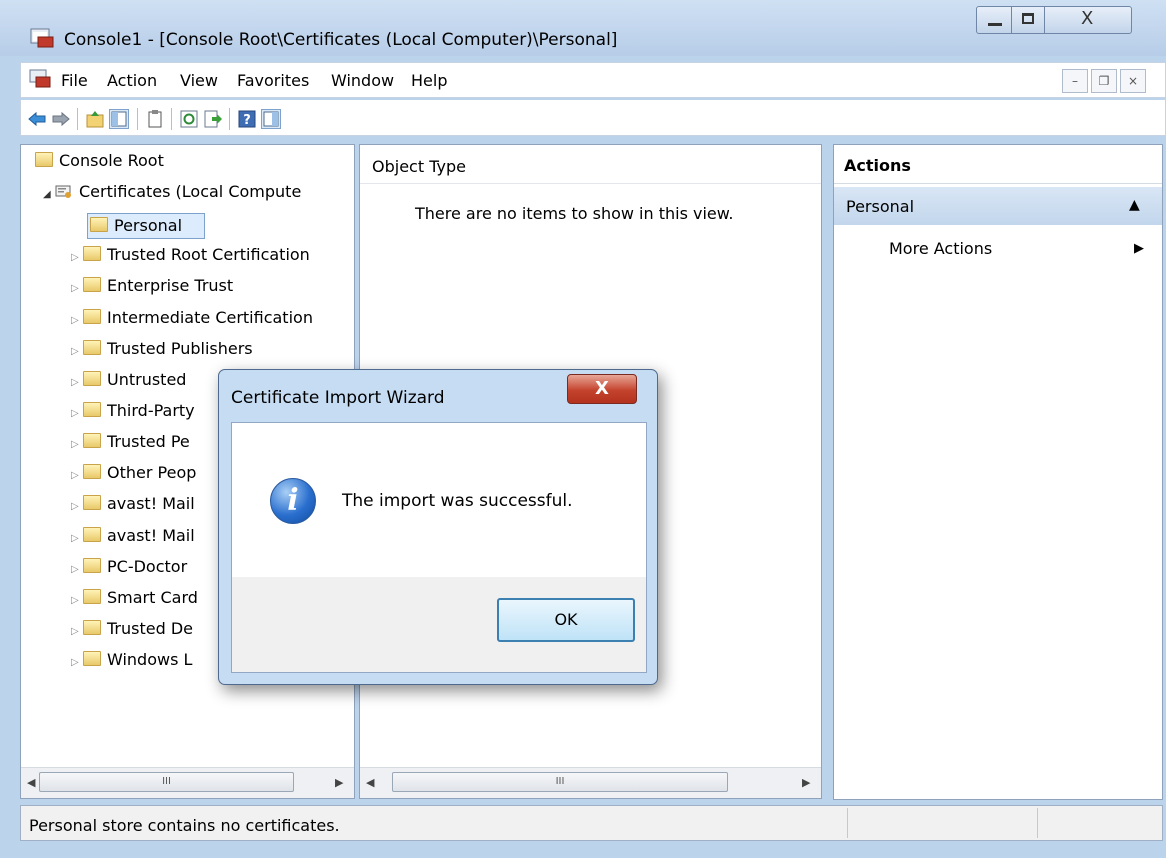 Image resolution: width=1166 pixels, height=858 pixels. What do you see at coordinates (566, 620) in the screenshot?
I see `ok-button: OK` at bounding box center [566, 620].